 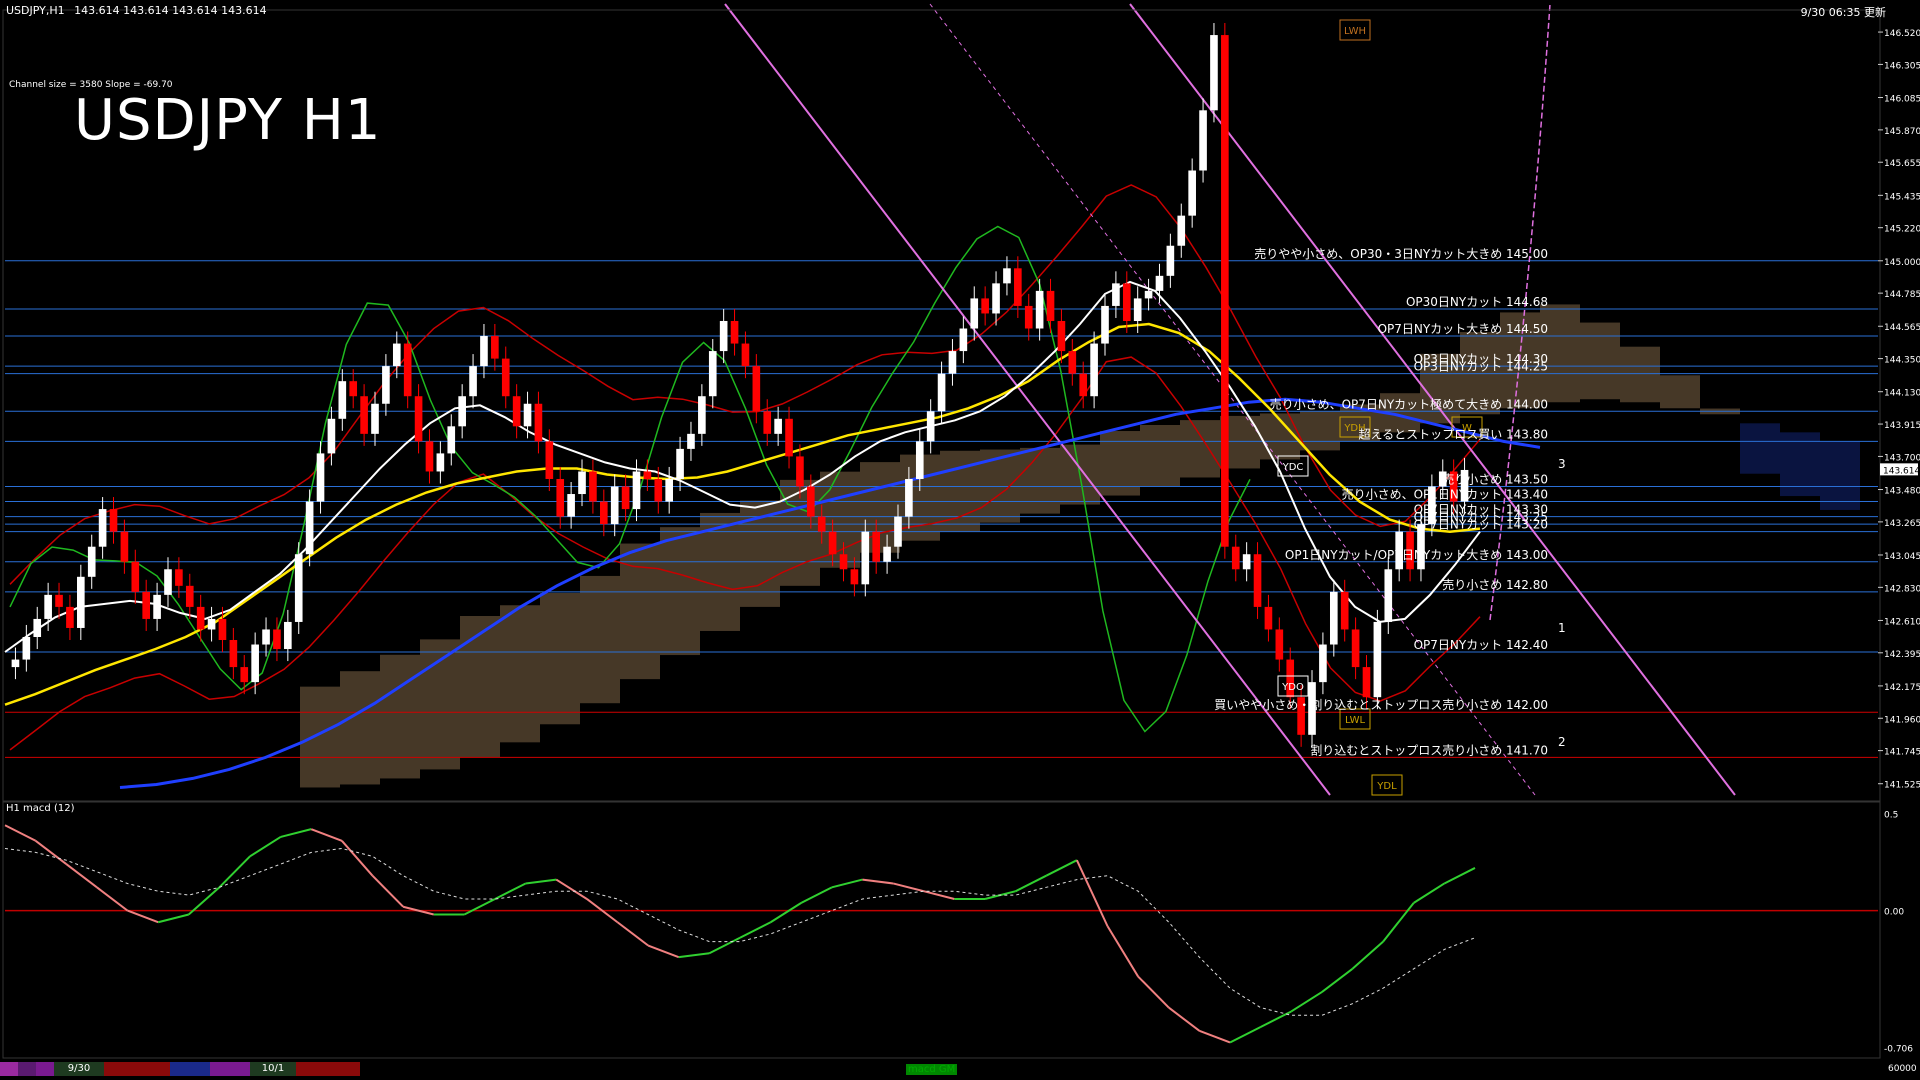 I want to click on level-label: OP7日NYカット大きめ 144.50, so click(x=1463, y=329).